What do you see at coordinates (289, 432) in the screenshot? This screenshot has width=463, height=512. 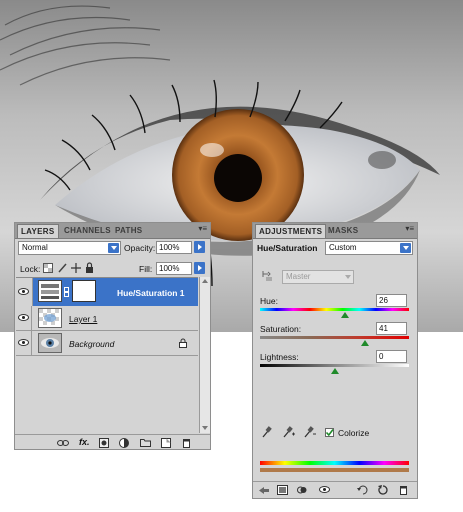 I see `eyedropper-add-icon` at bounding box center [289, 432].